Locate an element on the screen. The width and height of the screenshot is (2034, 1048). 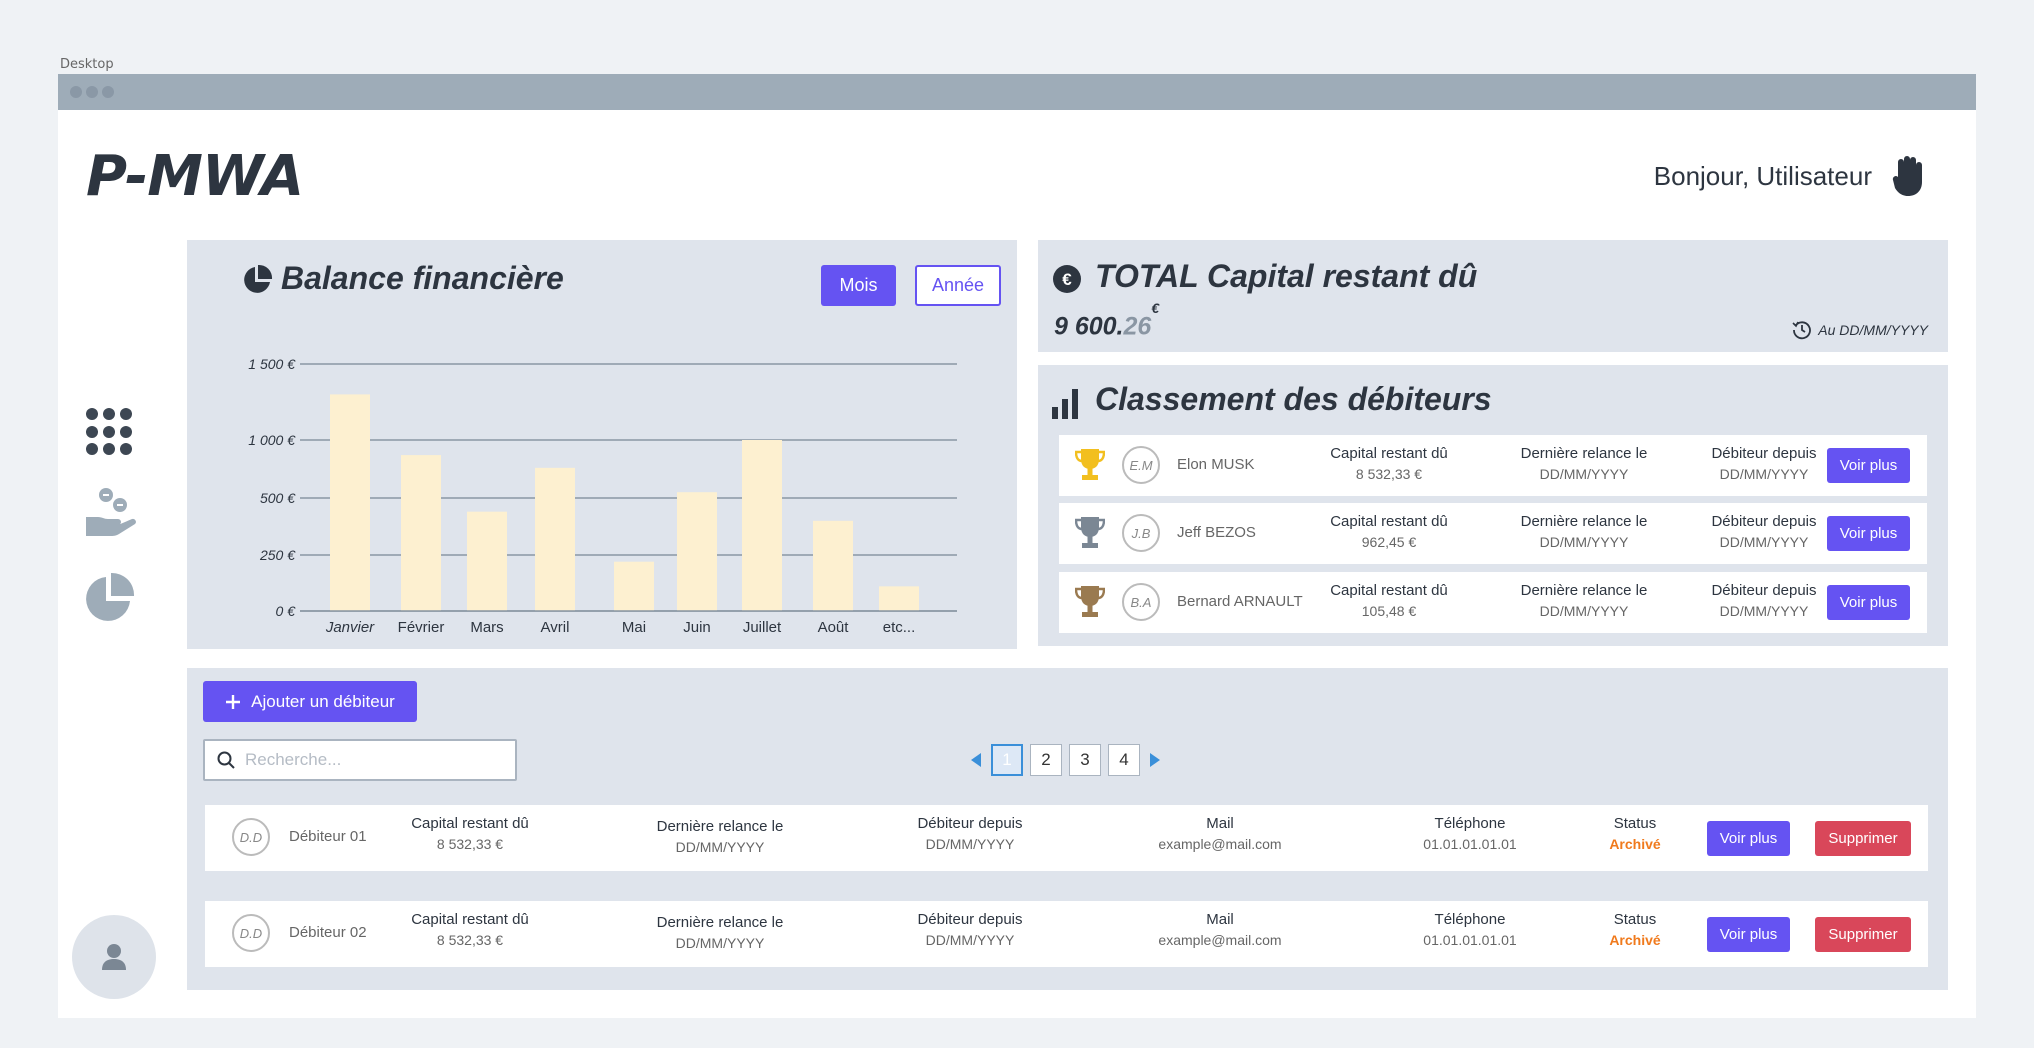
pagination: 1234 is located at coordinates (1065, 760).